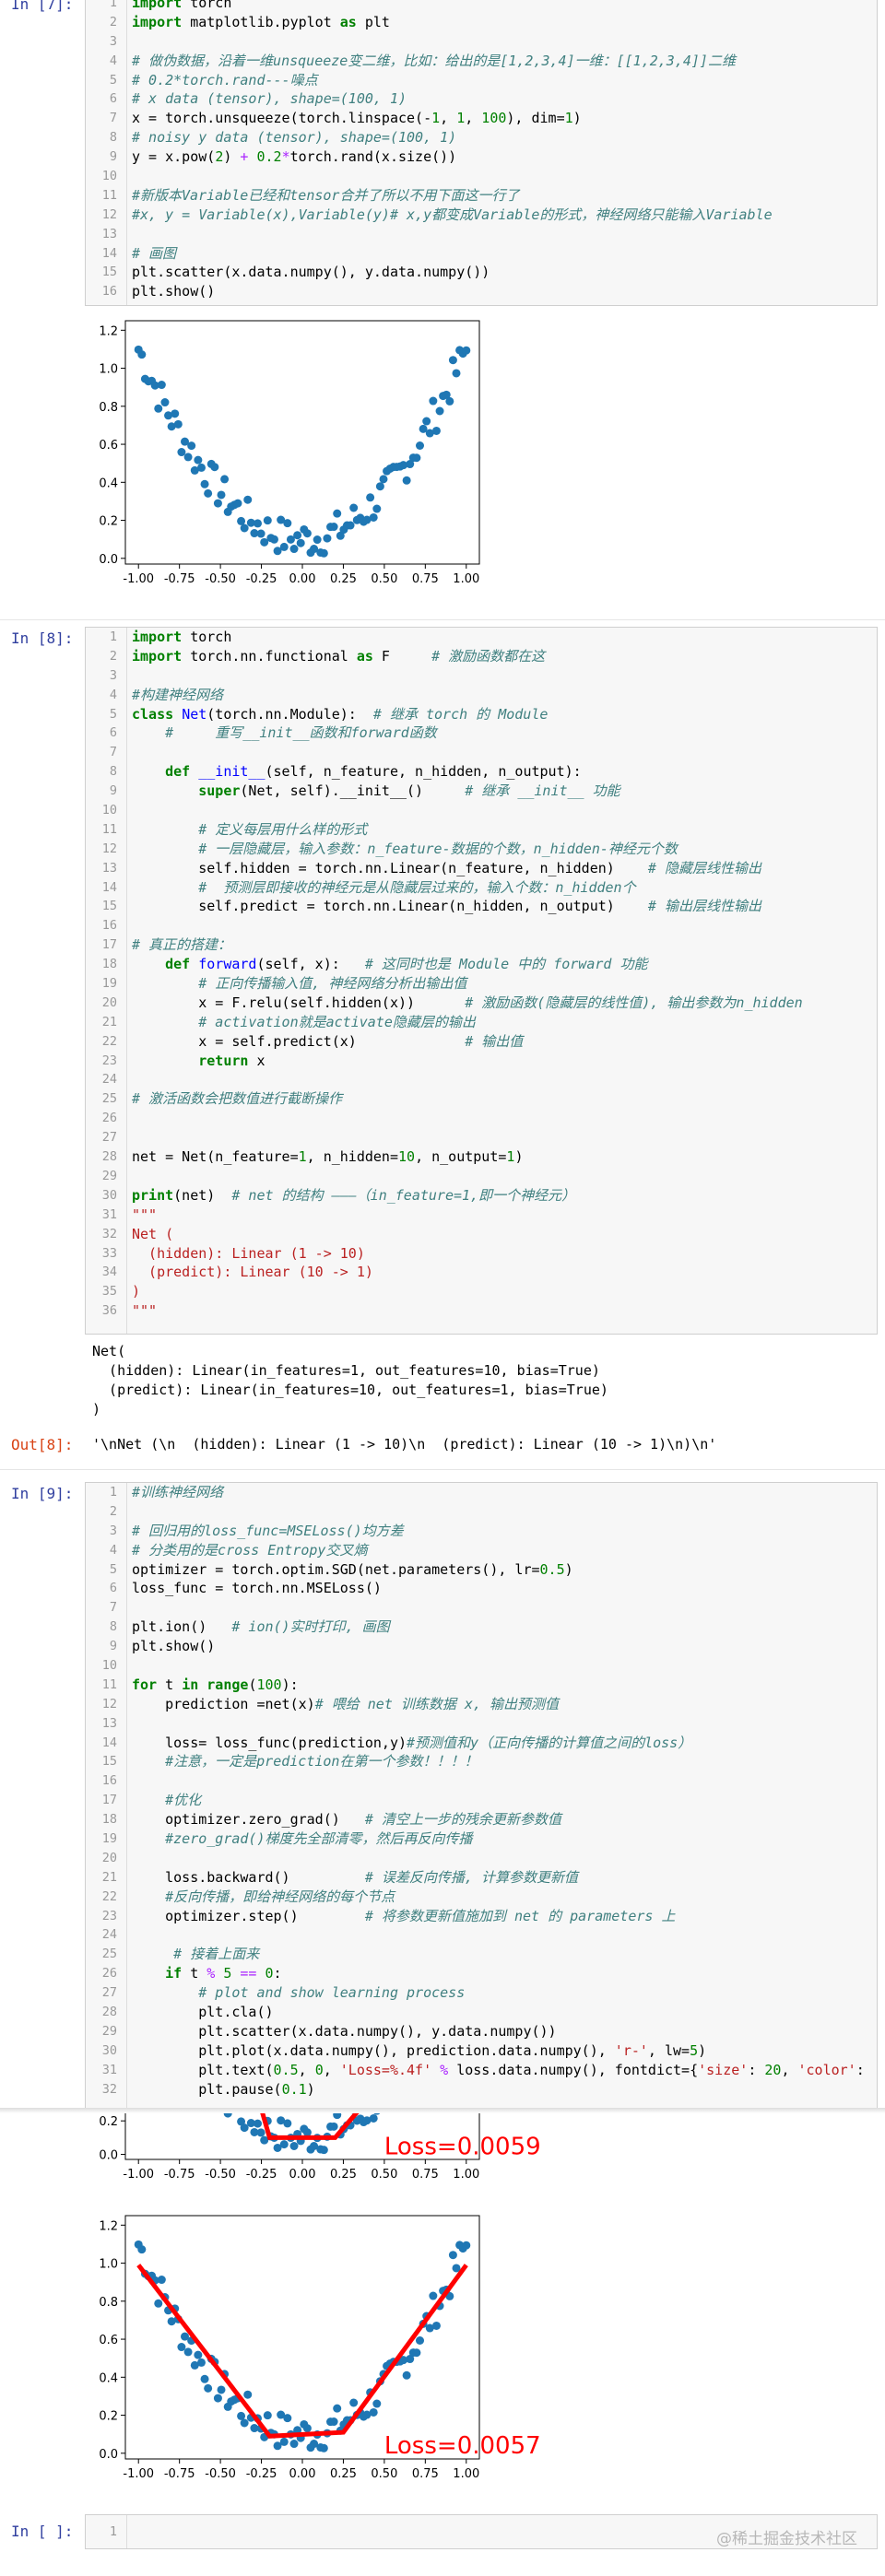  What do you see at coordinates (481, 1685) in the screenshot?
I see `code-line: 11 for t in range(100):` at bounding box center [481, 1685].